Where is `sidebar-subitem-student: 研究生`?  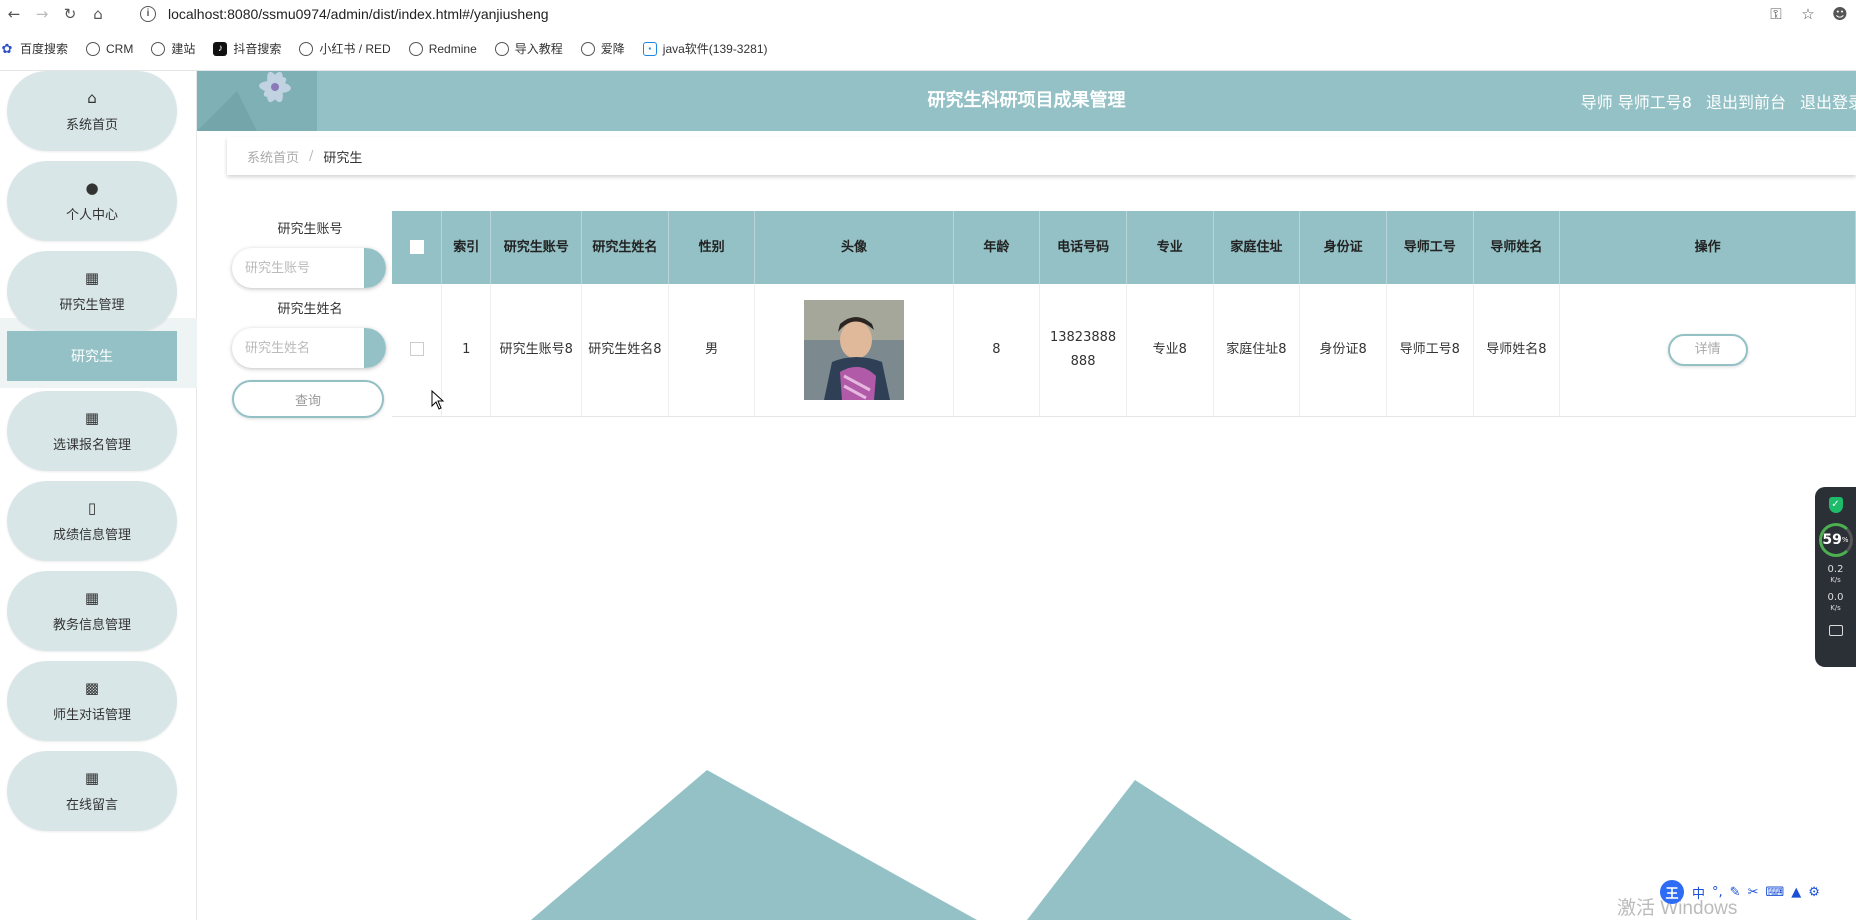
sidebar-subitem-student: 研究生 is located at coordinates (92, 356).